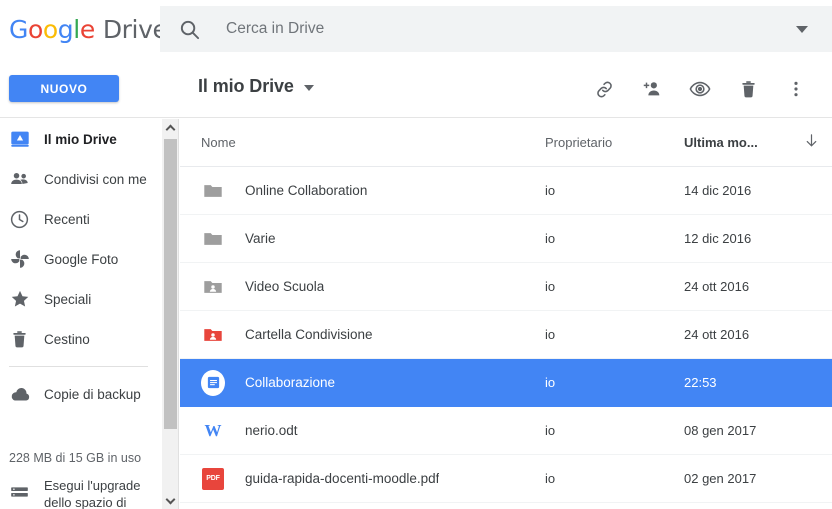  Describe the element at coordinates (50, 29) in the screenshot. I see `logo-letter-o2: o` at that location.